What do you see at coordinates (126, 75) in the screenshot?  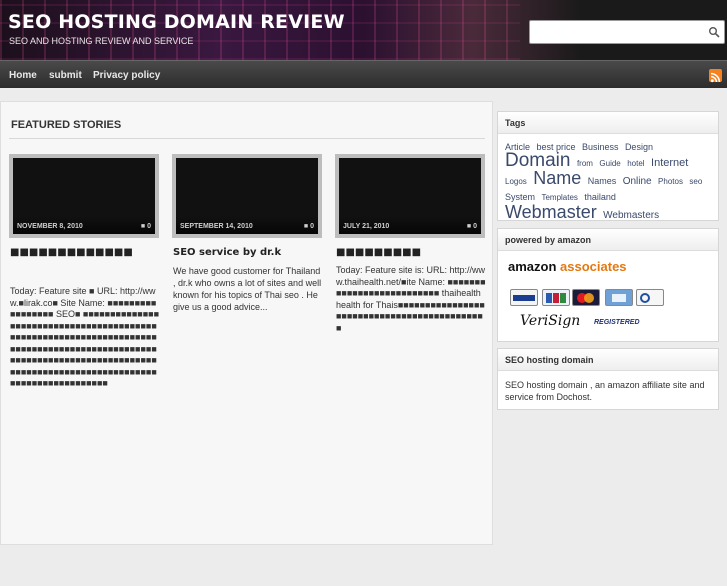 I see `nav-item-privacy-policy: Privacy policy` at bounding box center [126, 75].